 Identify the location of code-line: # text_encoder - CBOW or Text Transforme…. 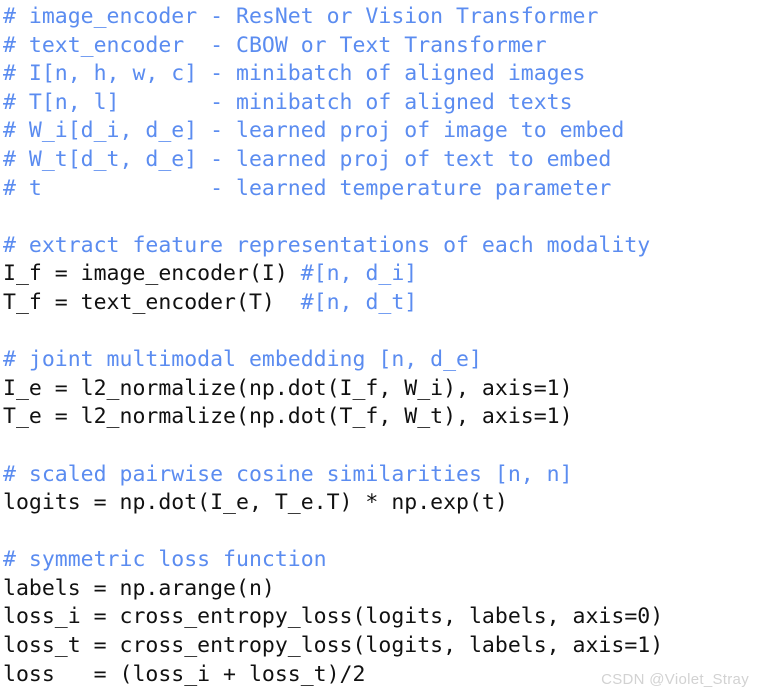
(380, 46).